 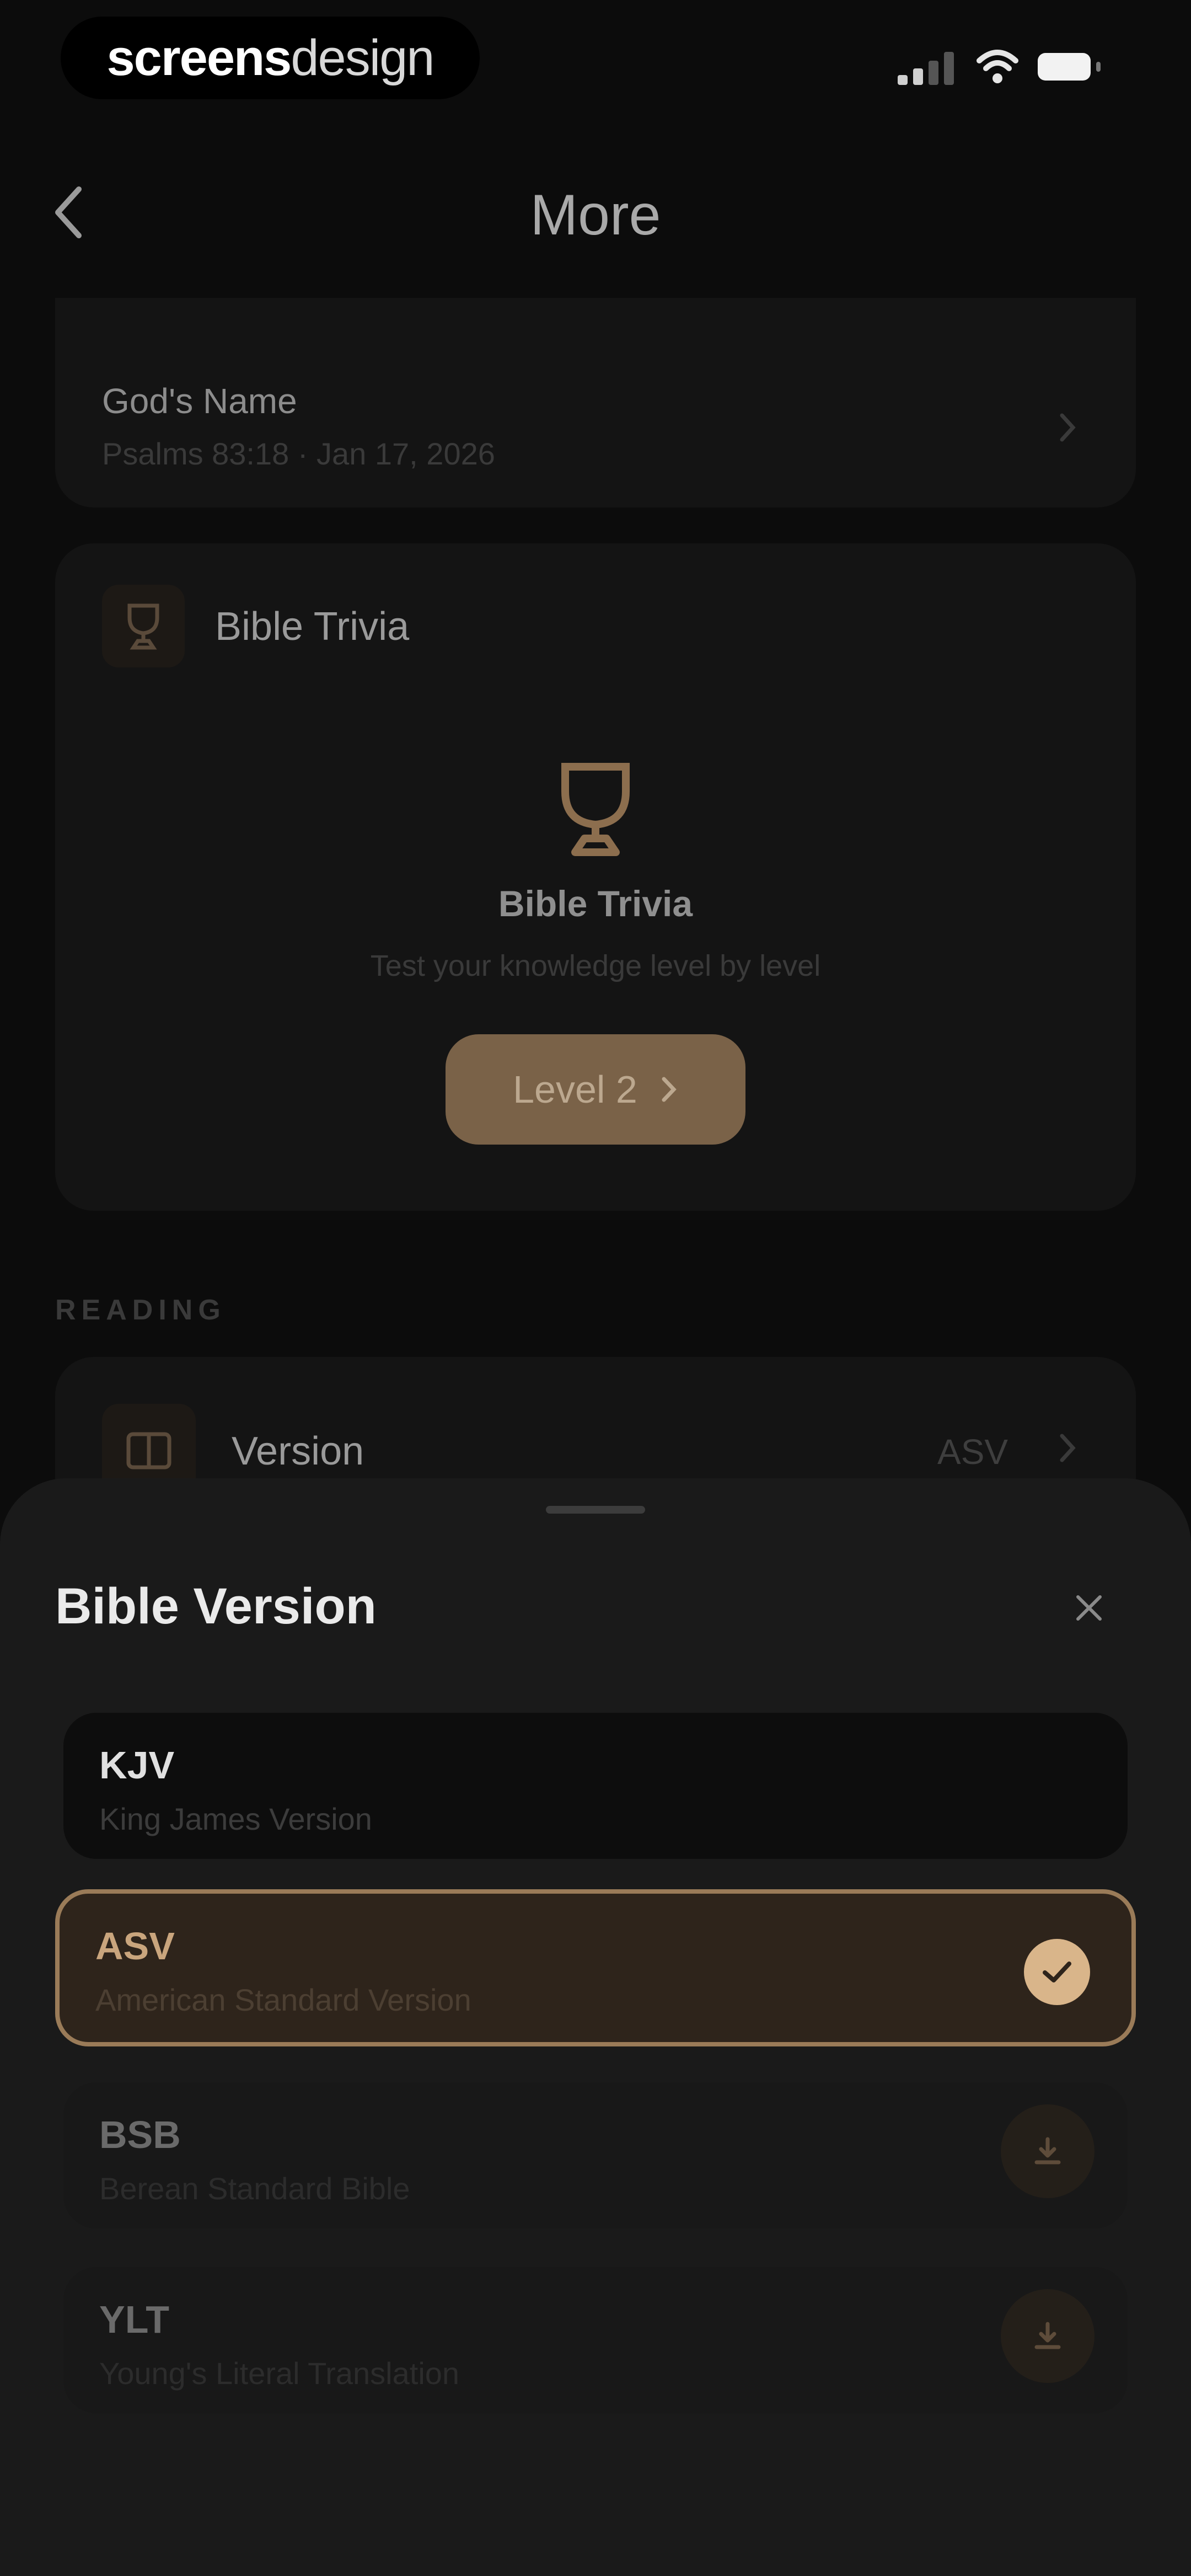 I want to click on brand-text-bold: screens, so click(x=199, y=57).